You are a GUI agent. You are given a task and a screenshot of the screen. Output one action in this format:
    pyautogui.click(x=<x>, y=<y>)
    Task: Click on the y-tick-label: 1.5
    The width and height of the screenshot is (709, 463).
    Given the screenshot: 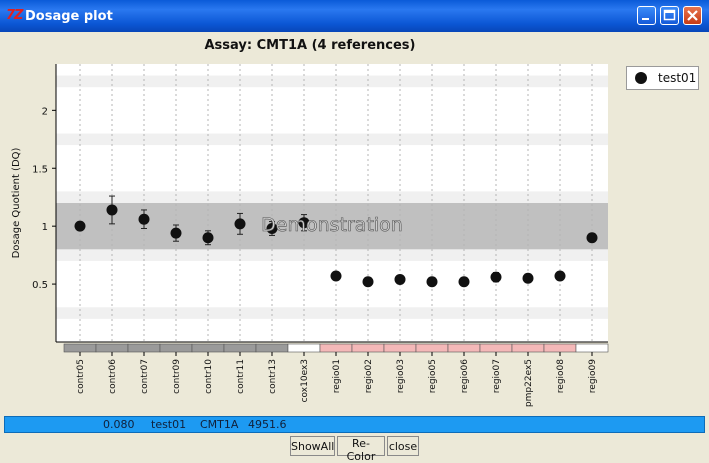 What is the action you would take?
    pyautogui.click(x=40, y=169)
    